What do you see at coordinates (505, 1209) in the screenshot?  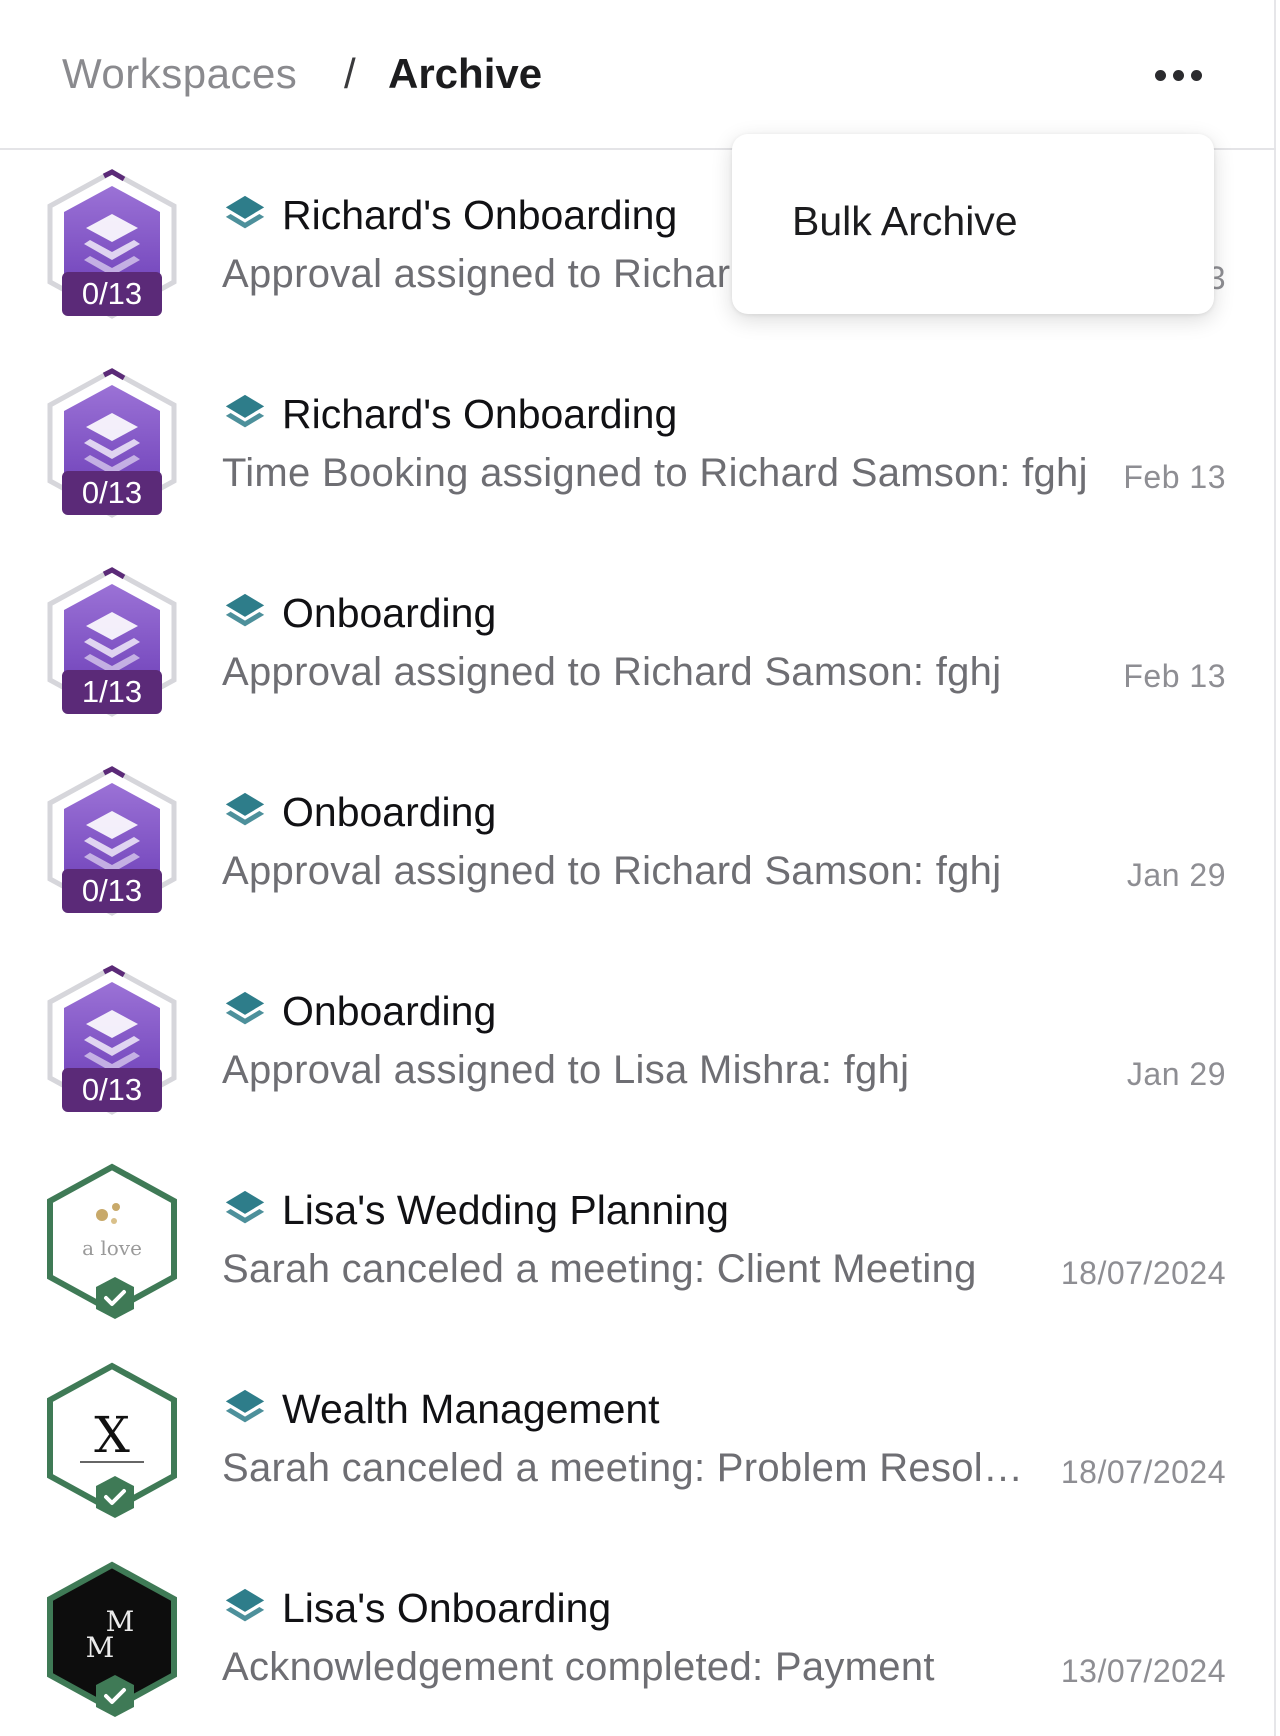 I see `workspace-title: Lisa's Wedding Planning` at bounding box center [505, 1209].